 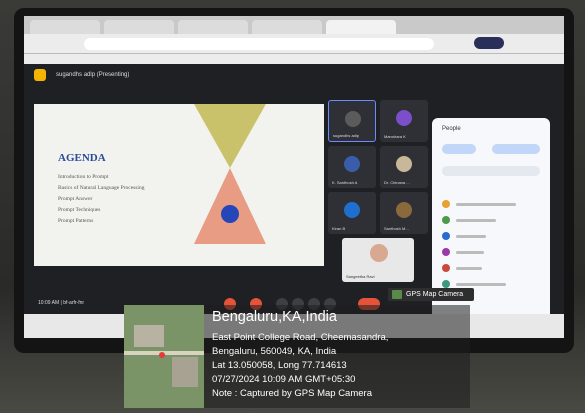 I want to click on gps-note: Note : Captured by GPS Map Camera, so click(x=292, y=393).